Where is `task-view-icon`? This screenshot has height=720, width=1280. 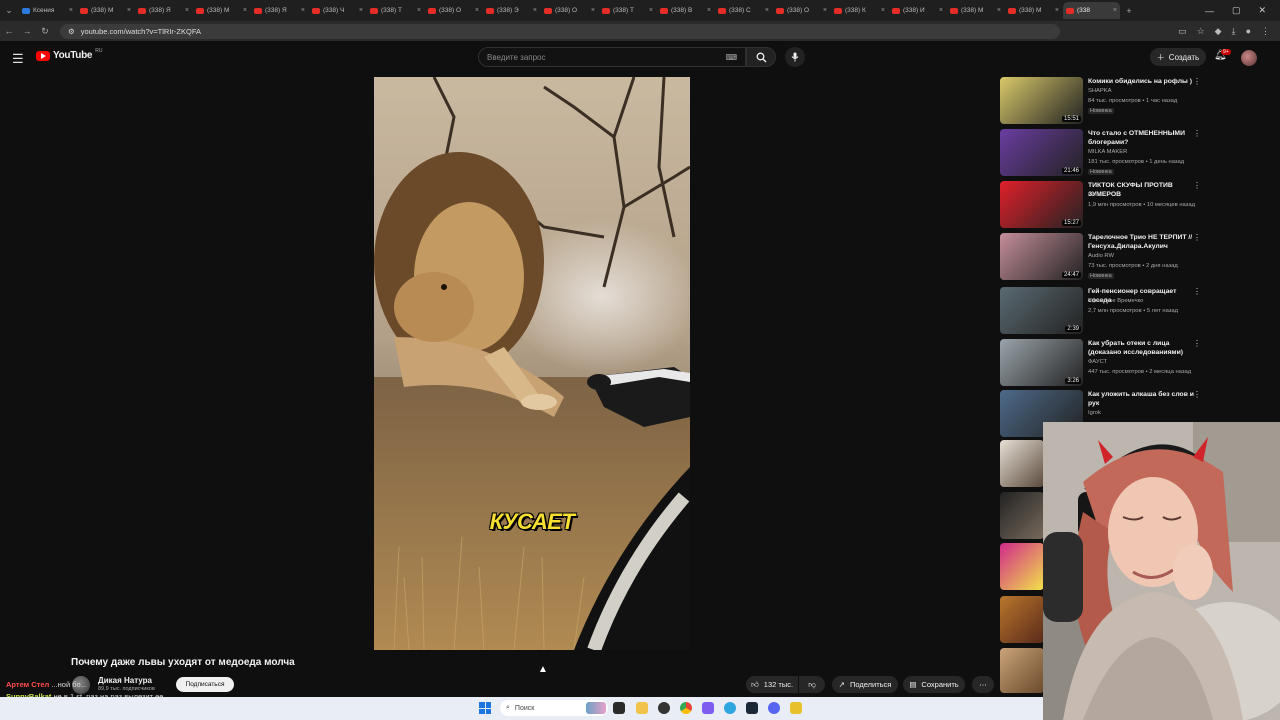 task-view-icon is located at coordinates (619, 708).